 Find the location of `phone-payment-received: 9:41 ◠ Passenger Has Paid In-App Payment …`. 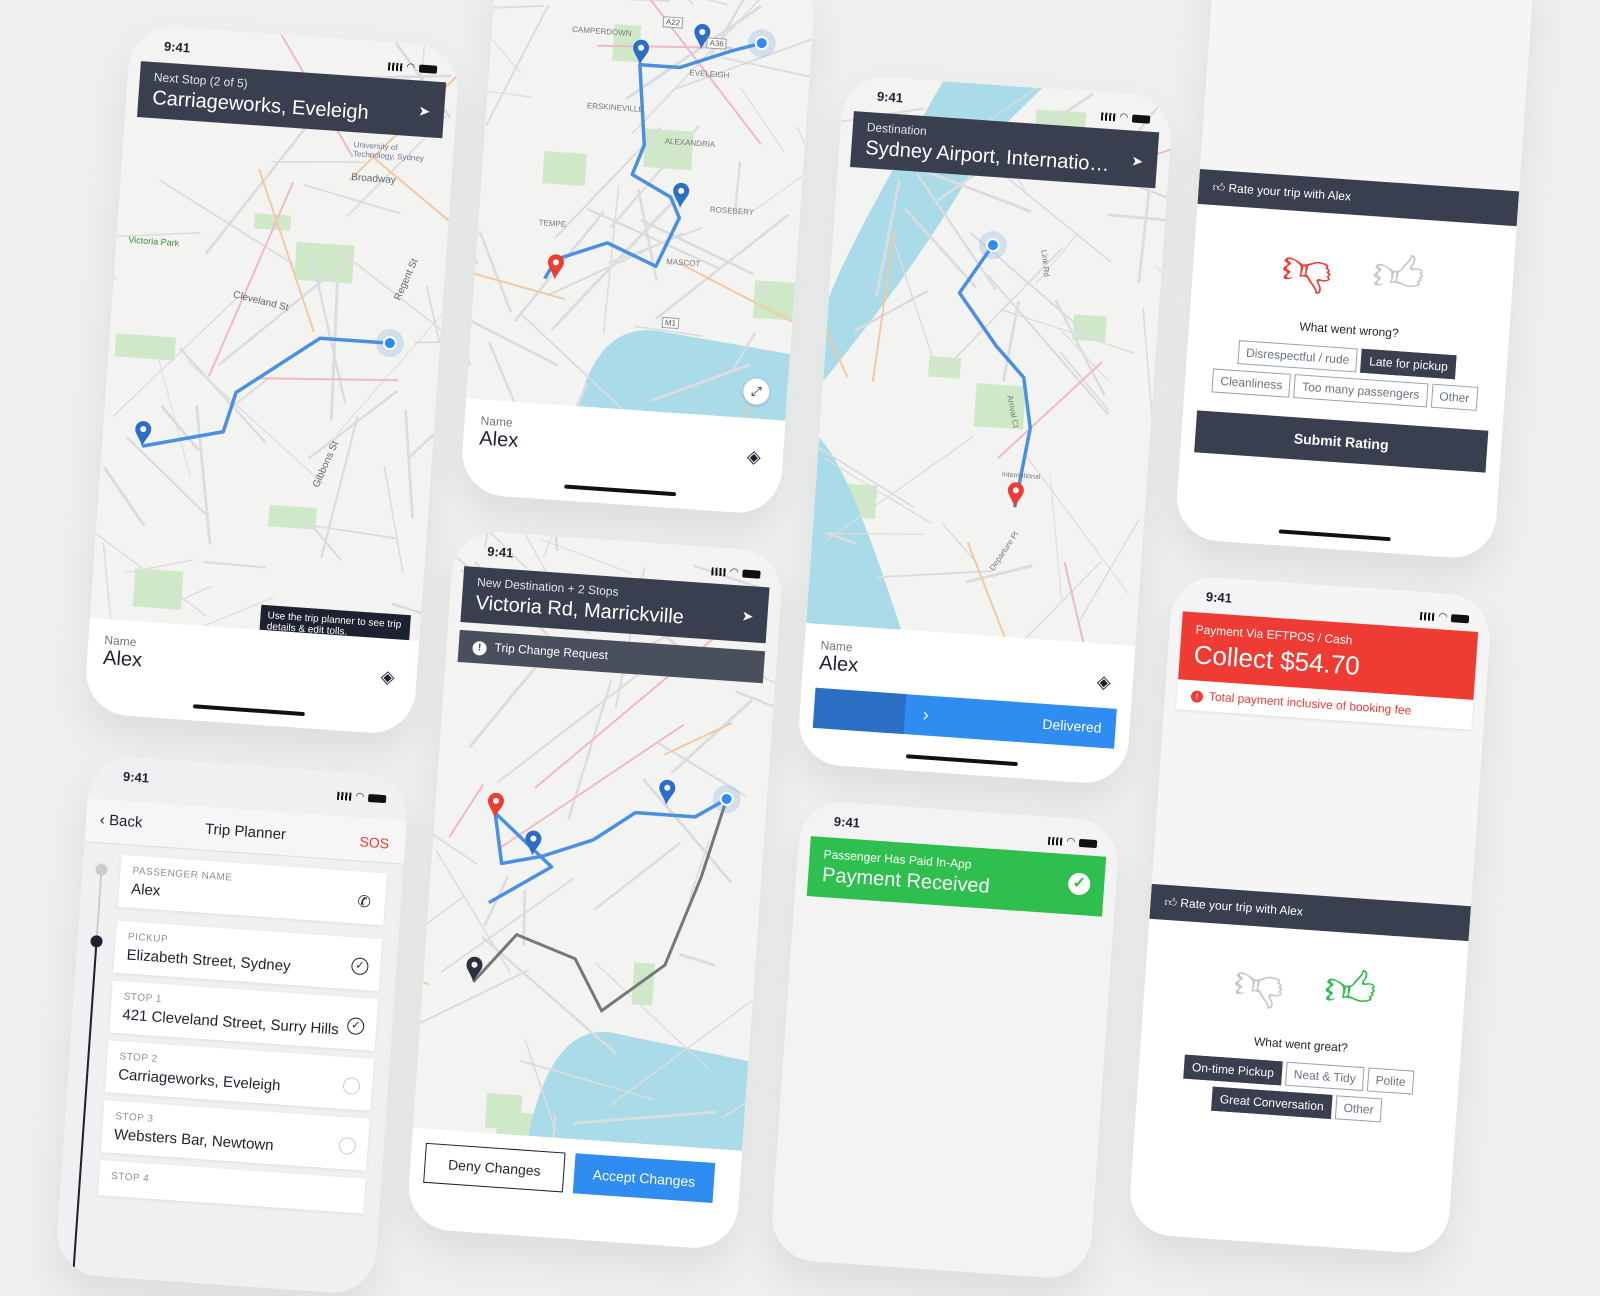

phone-payment-received: 9:41 ◠ Passenger Has Paid In-App Payment … is located at coordinates (945, 1040).